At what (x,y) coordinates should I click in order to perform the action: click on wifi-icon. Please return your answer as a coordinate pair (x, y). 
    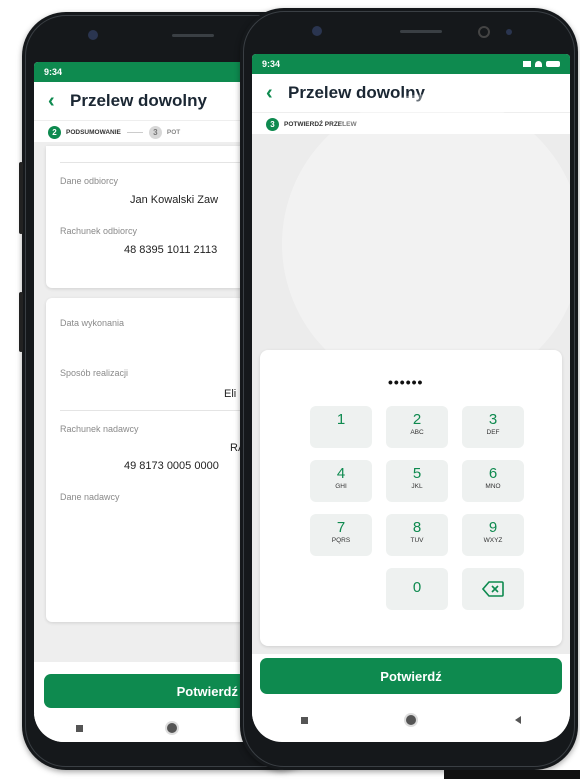
    Looking at the image, I should click on (538, 64).